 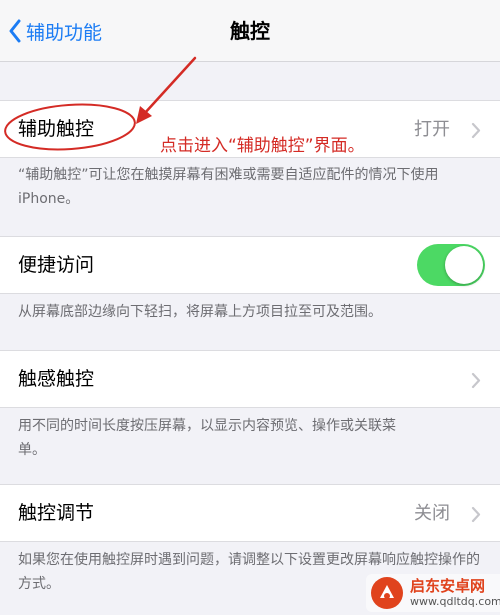 What do you see at coordinates (56, 513) in the screenshot?
I see `touch-accommodations-label: 触控调节` at bounding box center [56, 513].